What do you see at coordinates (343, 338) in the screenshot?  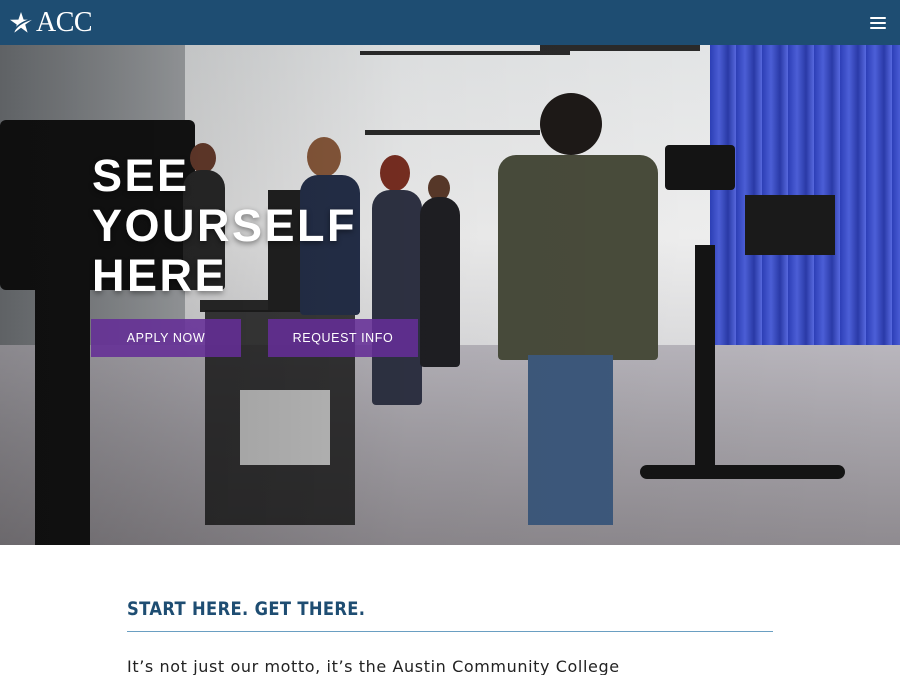 I see `request-info-button: REQUEST INFO` at bounding box center [343, 338].